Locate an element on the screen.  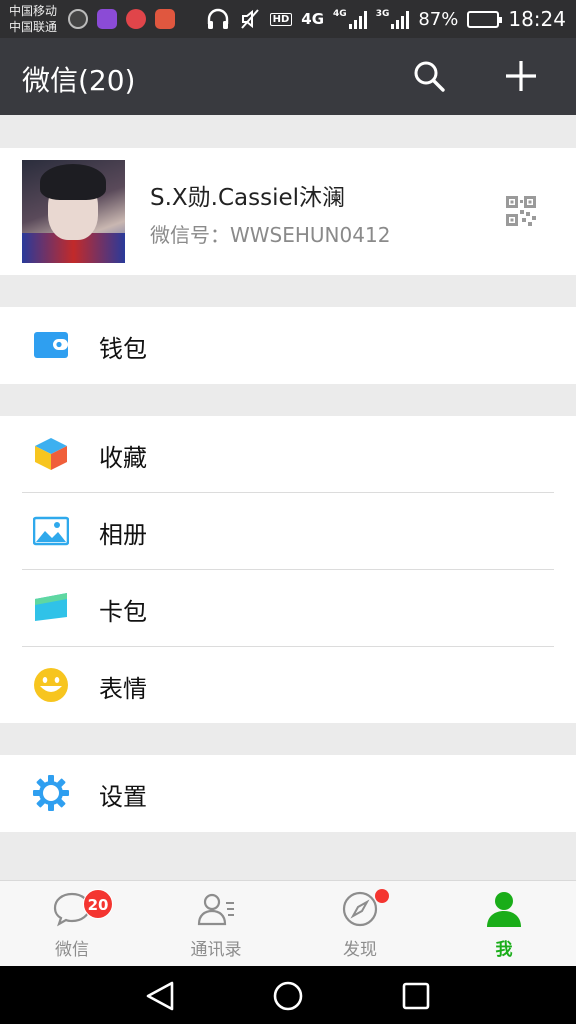
tab-bar: 20 微信 通讯录 发现 我 is located at coordinates (288, 923).